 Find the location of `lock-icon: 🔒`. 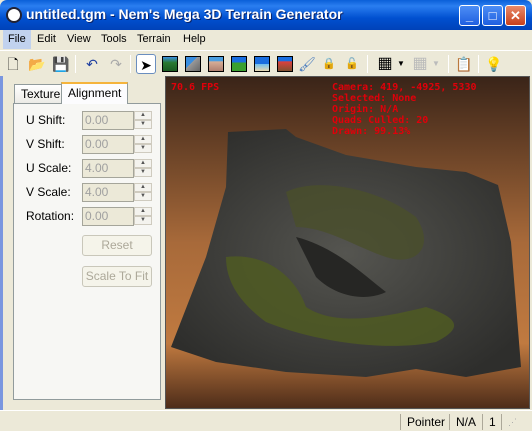

lock-icon: 🔒 is located at coordinates (329, 64).